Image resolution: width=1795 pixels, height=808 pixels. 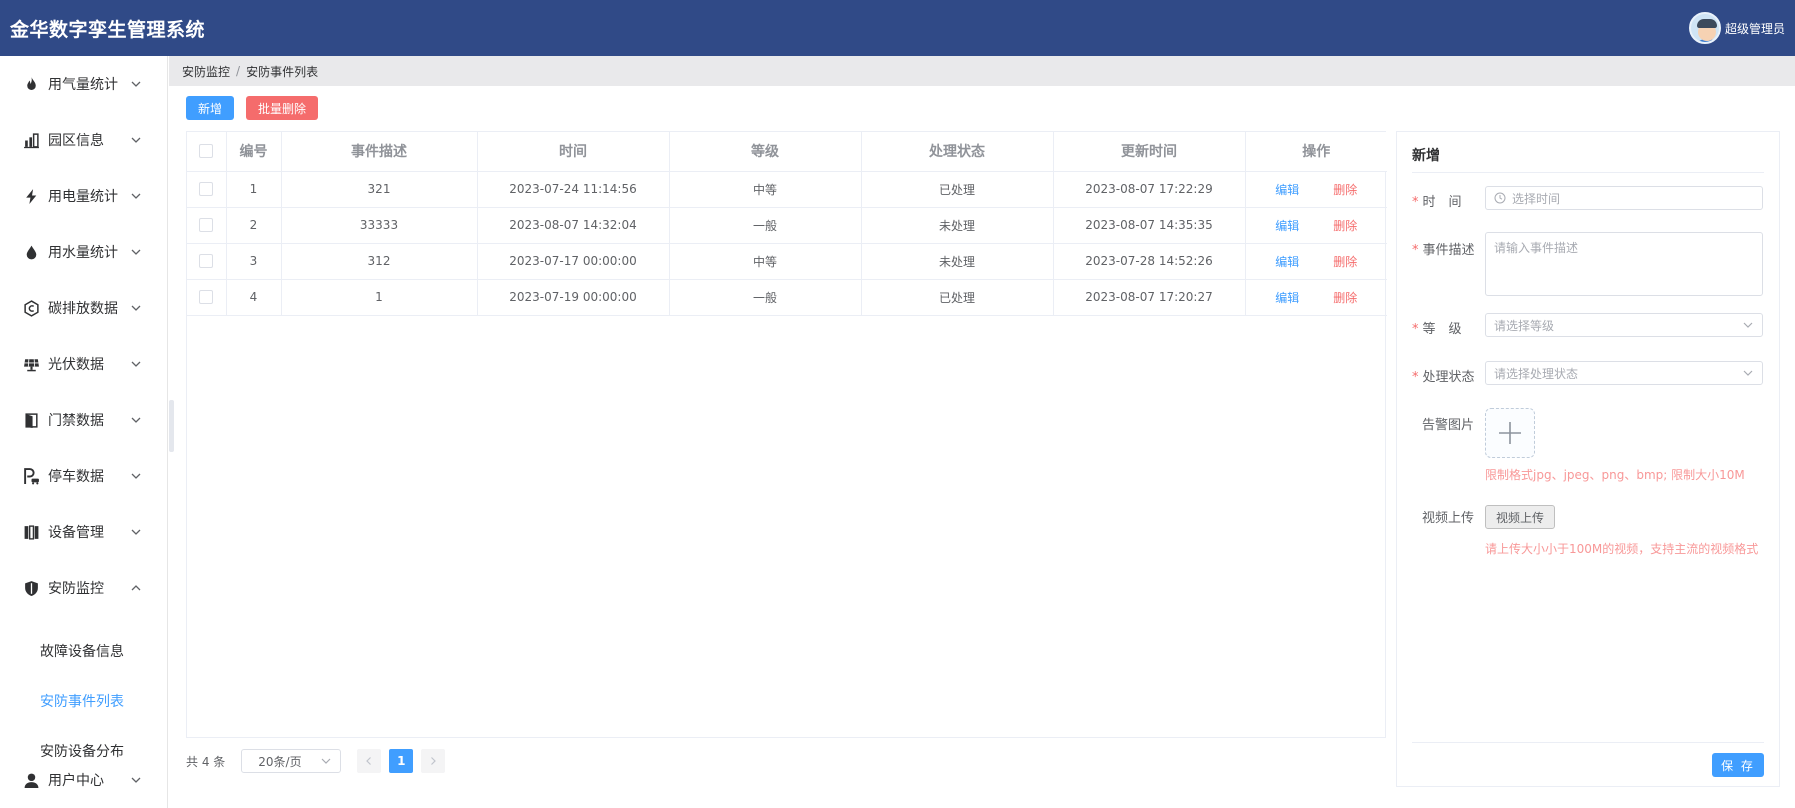 I want to click on pagination: 共 4 条 20条/页 1, so click(x=316, y=761).